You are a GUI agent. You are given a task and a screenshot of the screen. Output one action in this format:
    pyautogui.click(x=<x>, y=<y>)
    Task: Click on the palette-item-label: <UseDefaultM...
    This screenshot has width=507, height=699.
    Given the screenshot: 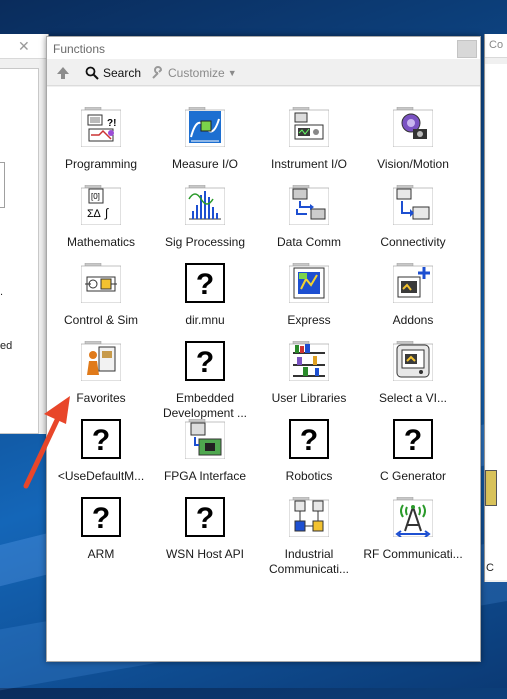 What is the action you would take?
    pyautogui.click(x=101, y=476)
    